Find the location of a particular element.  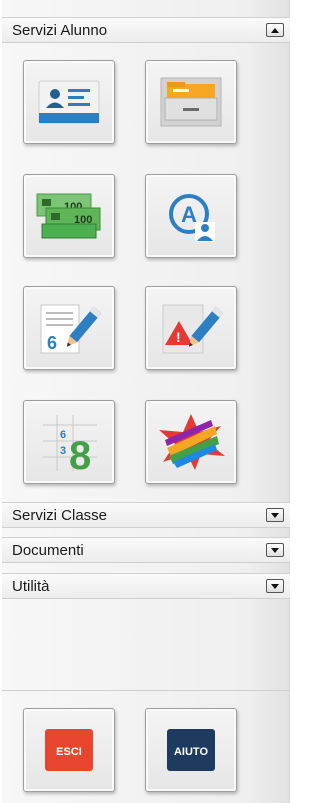

svg-text: AIUTO is located at coordinates (191, 752).